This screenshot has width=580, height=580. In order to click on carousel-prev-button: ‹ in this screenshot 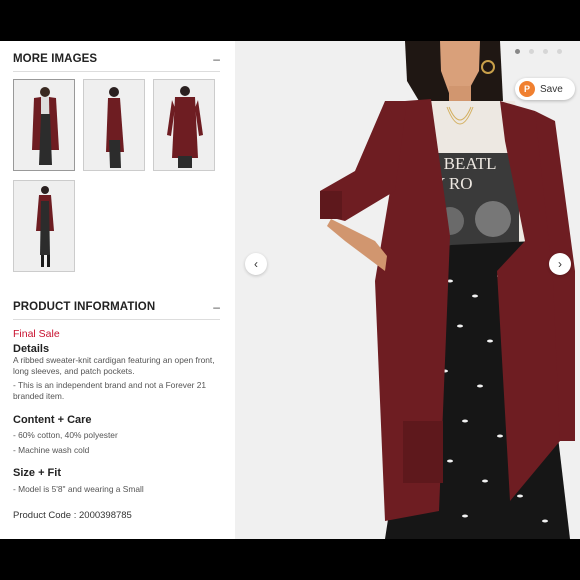, I will do `click(256, 264)`.